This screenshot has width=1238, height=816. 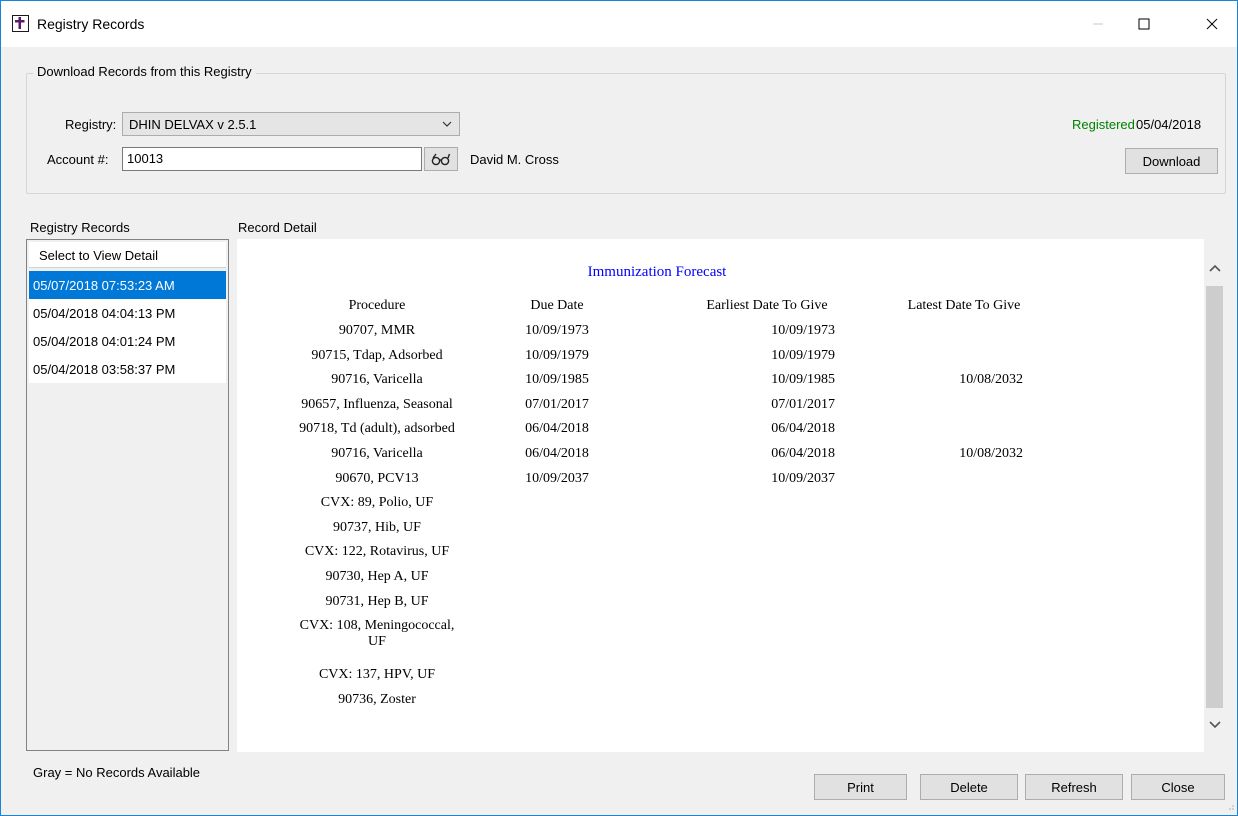 I want to click on forecast-cell-due-date: 07/01/2017, so click(x=557, y=404).